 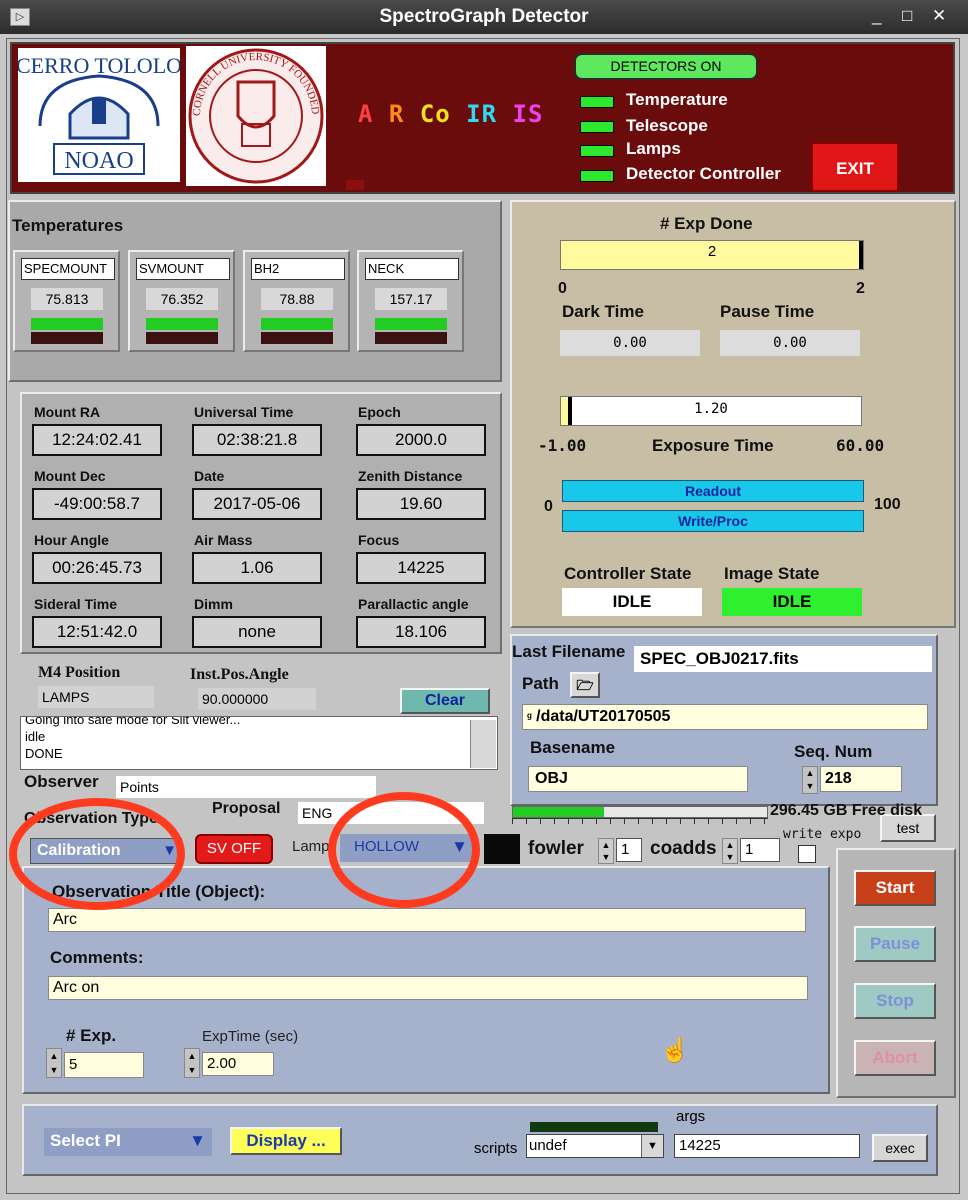 I want to click on proposal-field: ENG, so click(x=391, y=813).